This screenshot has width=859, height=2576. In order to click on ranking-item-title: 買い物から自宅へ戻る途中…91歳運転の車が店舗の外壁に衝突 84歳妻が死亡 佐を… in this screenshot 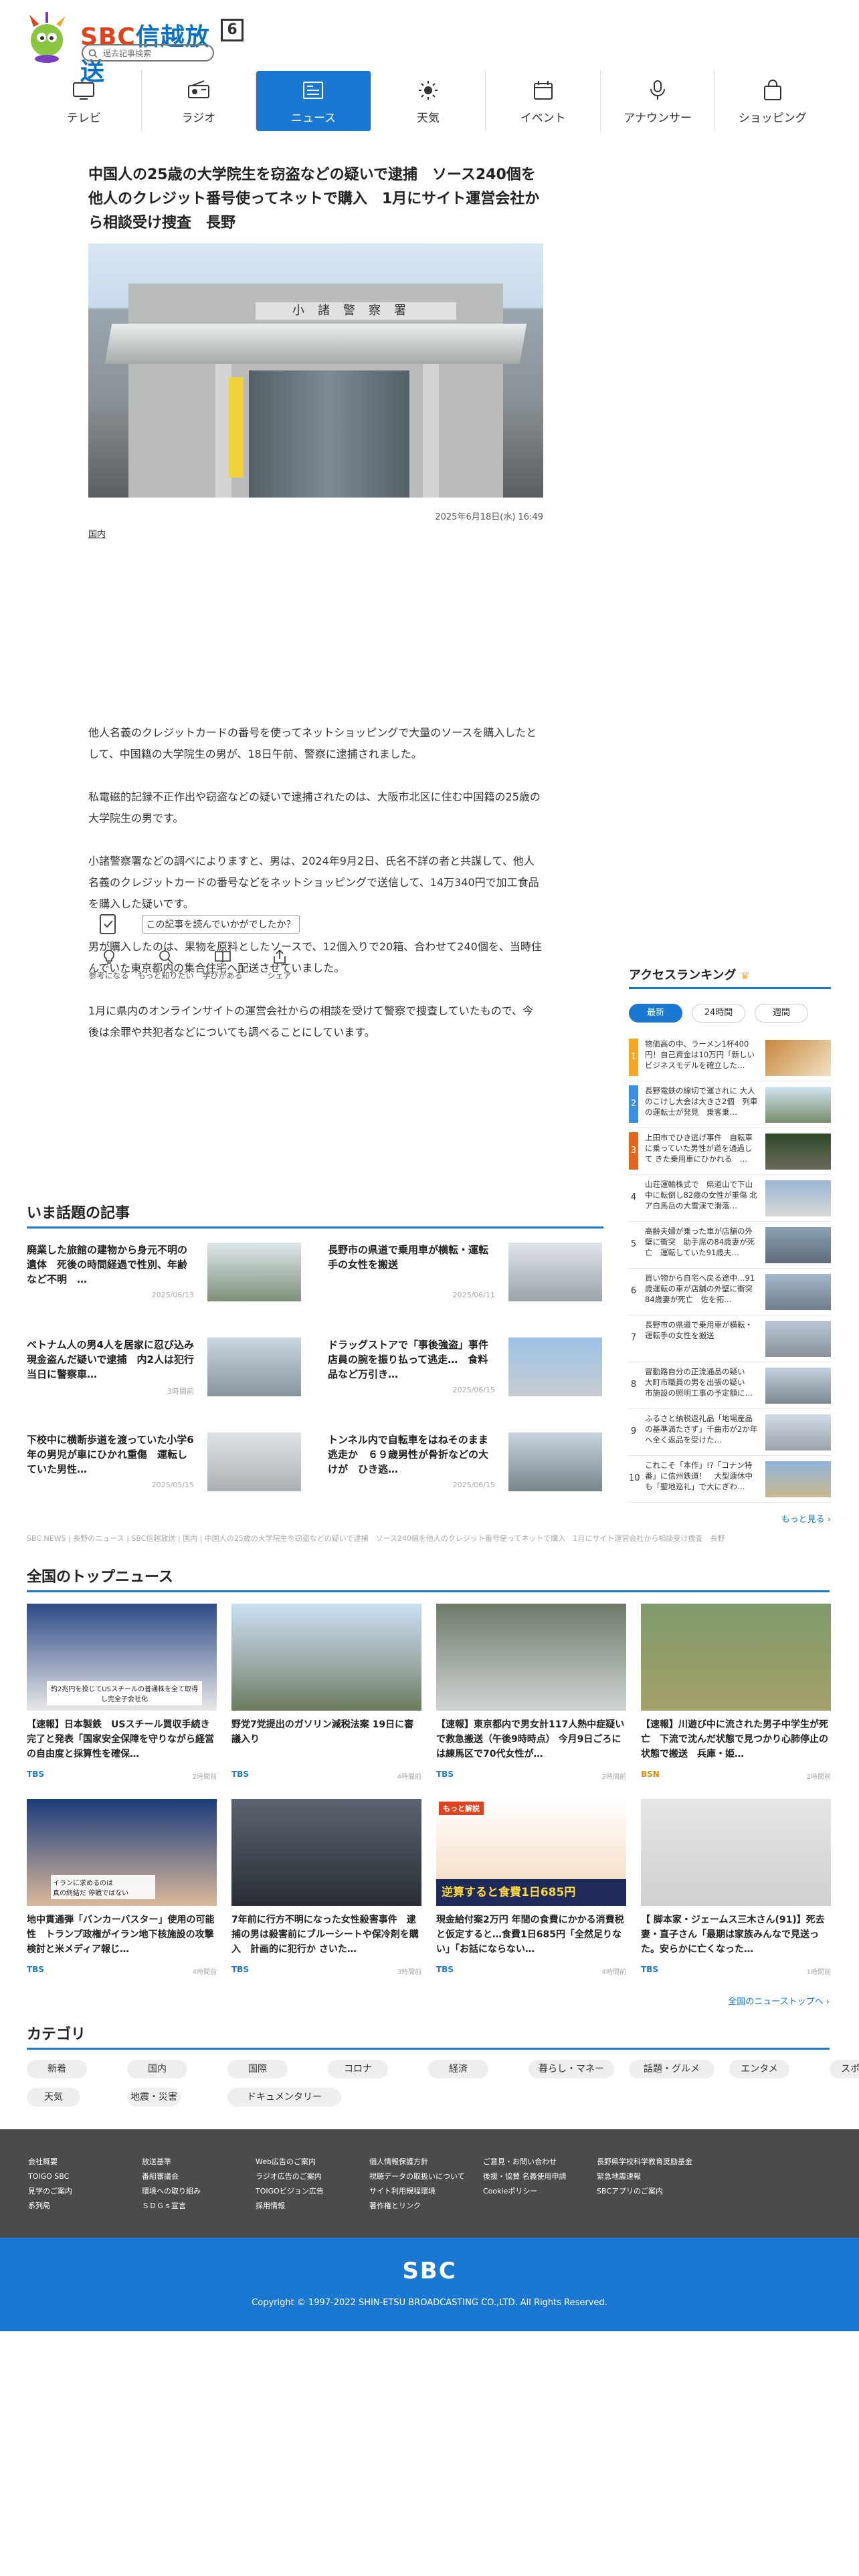, I will do `click(700, 1288)`.